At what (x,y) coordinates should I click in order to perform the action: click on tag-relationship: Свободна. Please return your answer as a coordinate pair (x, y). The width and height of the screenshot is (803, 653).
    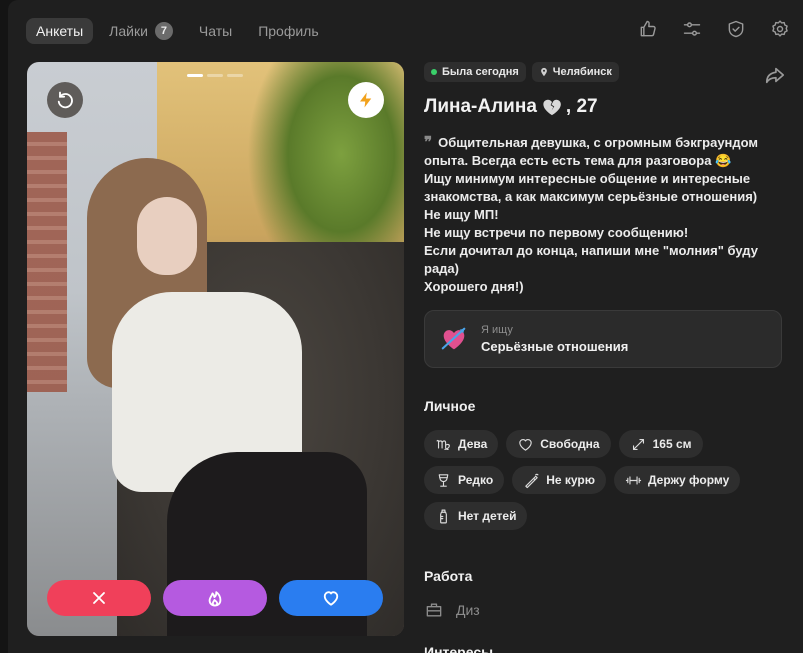
    Looking at the image, I should click on (558, 444).